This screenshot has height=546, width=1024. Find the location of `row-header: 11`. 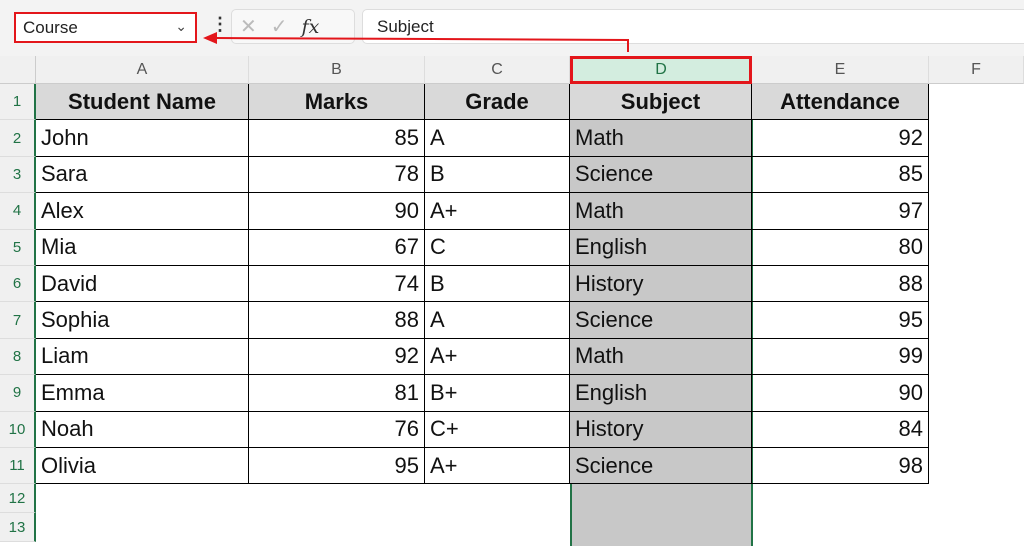

row-header: 11 is located at coordinates (18, 466).